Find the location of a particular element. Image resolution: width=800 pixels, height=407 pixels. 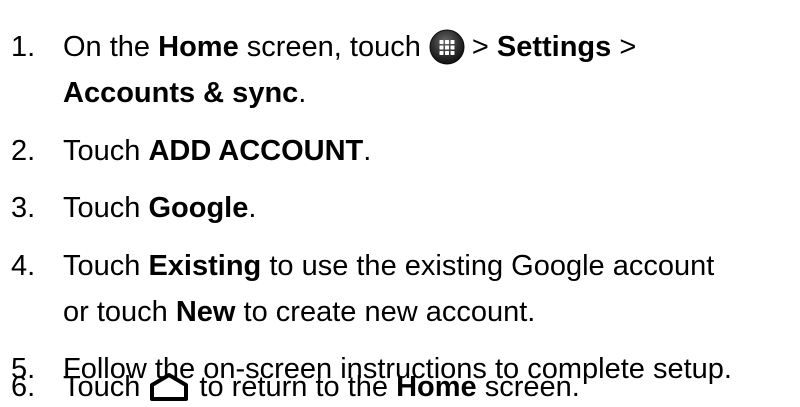

home-outline-icon is located at coordinates (169, 387).